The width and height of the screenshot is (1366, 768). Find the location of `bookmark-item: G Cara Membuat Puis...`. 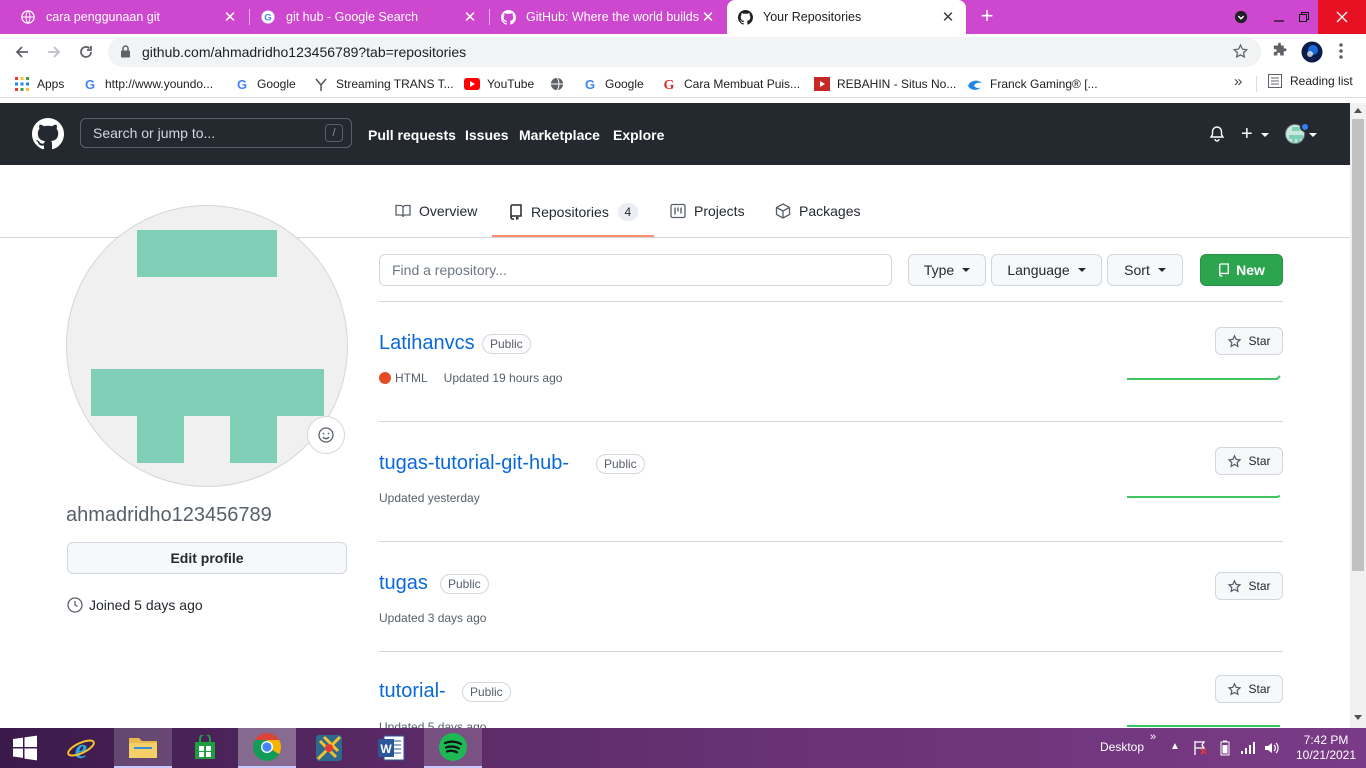

bookmark-item: G Cara Membuat Puis... is located at coordinates (730, 84).